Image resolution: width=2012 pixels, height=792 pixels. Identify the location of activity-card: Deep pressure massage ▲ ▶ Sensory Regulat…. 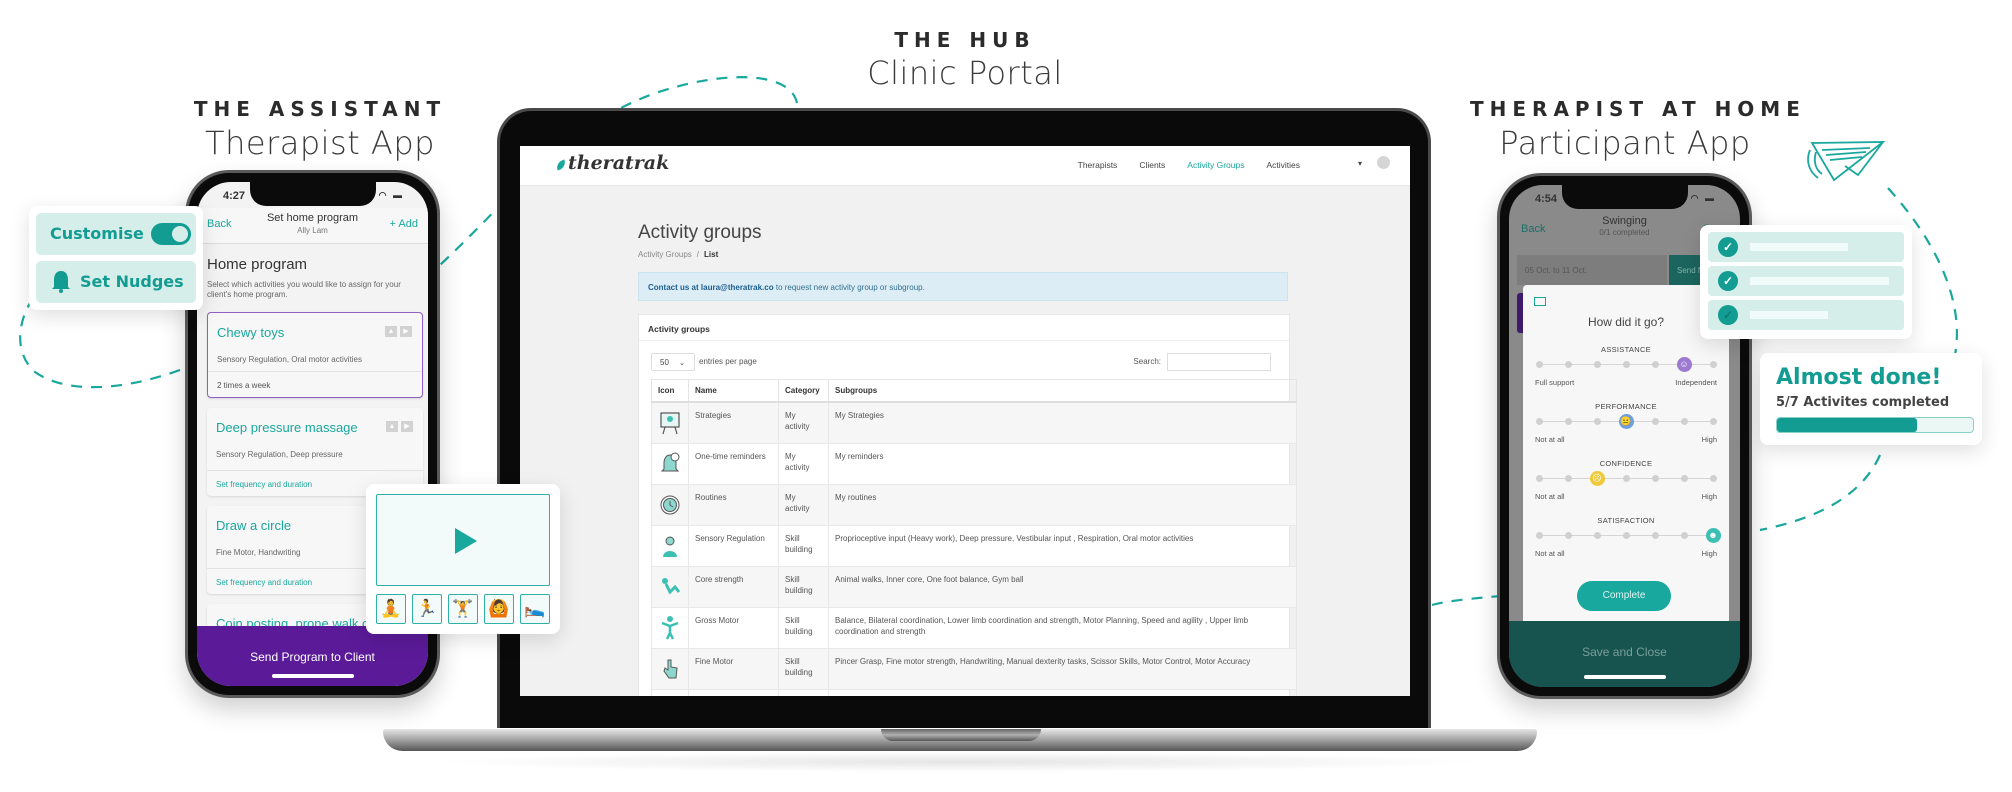
(315, 452).